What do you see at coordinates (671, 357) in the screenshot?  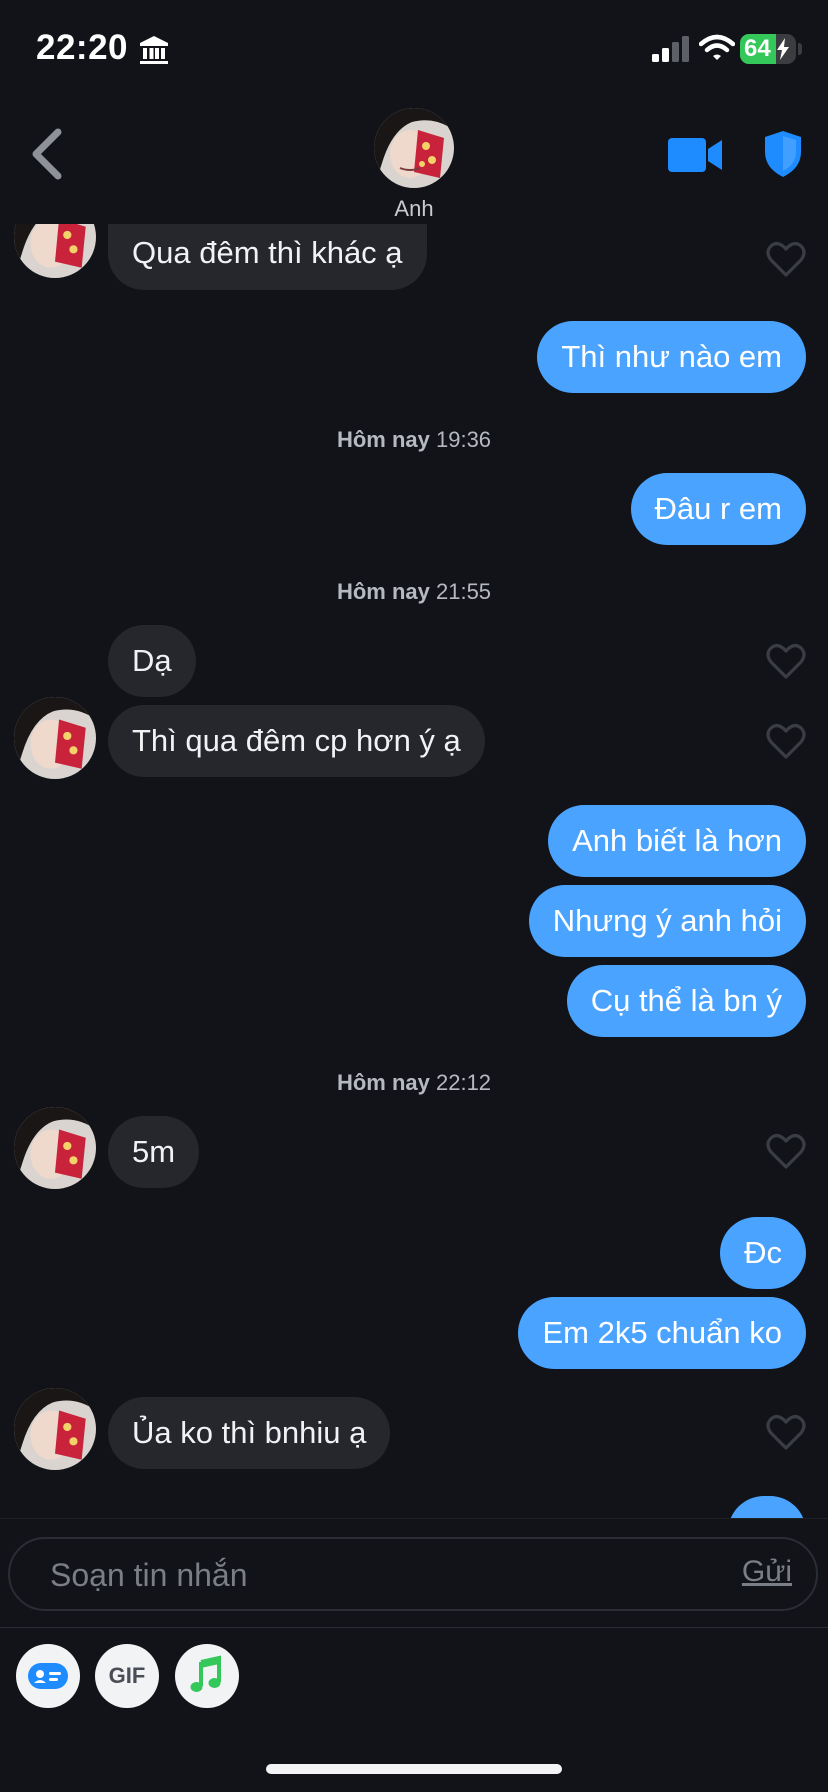 I see `message-outgoing: Thì như nào em` at bounding box center [671, 357].